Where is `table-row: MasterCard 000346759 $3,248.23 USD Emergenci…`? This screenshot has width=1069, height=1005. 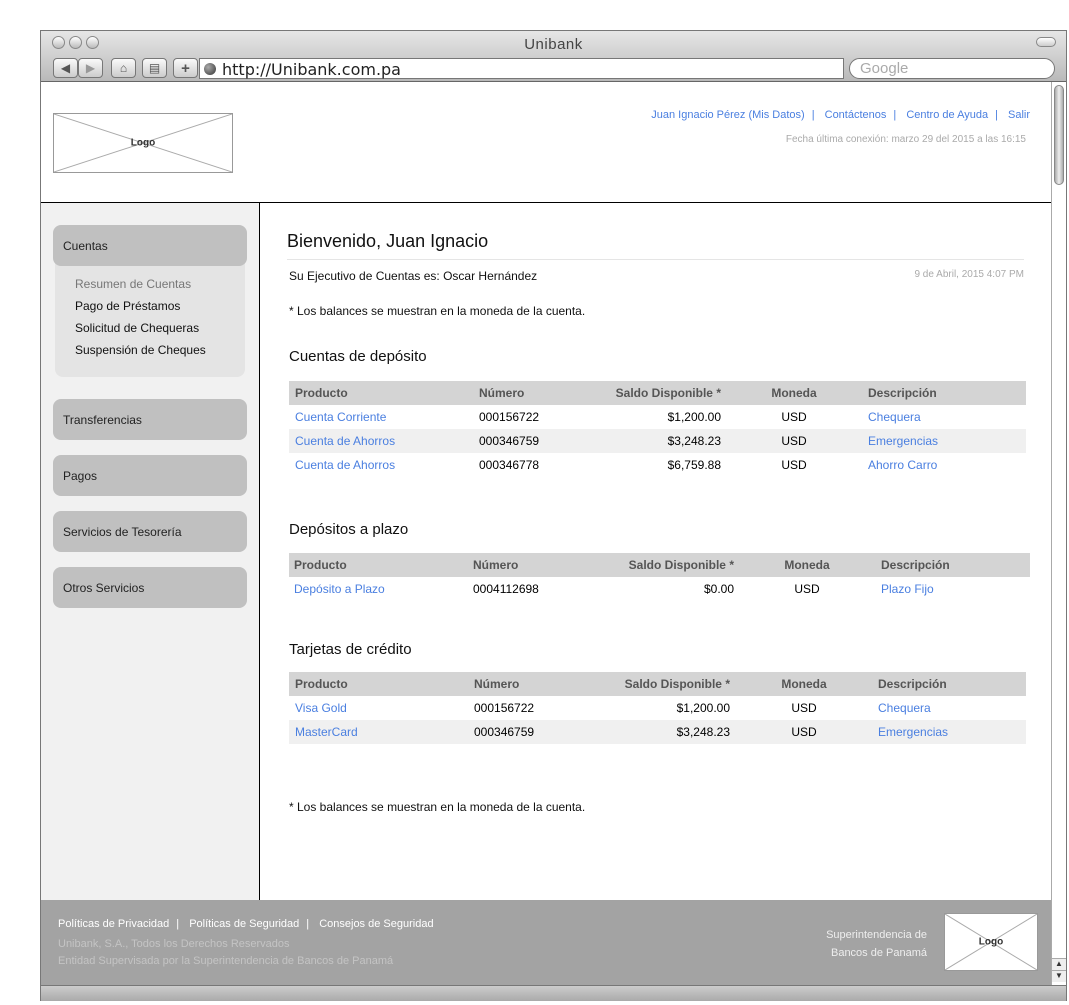 table-row: MasterCard 000346759 $3,248.23 USD Emergenci… is located at coordinates (657, 732).